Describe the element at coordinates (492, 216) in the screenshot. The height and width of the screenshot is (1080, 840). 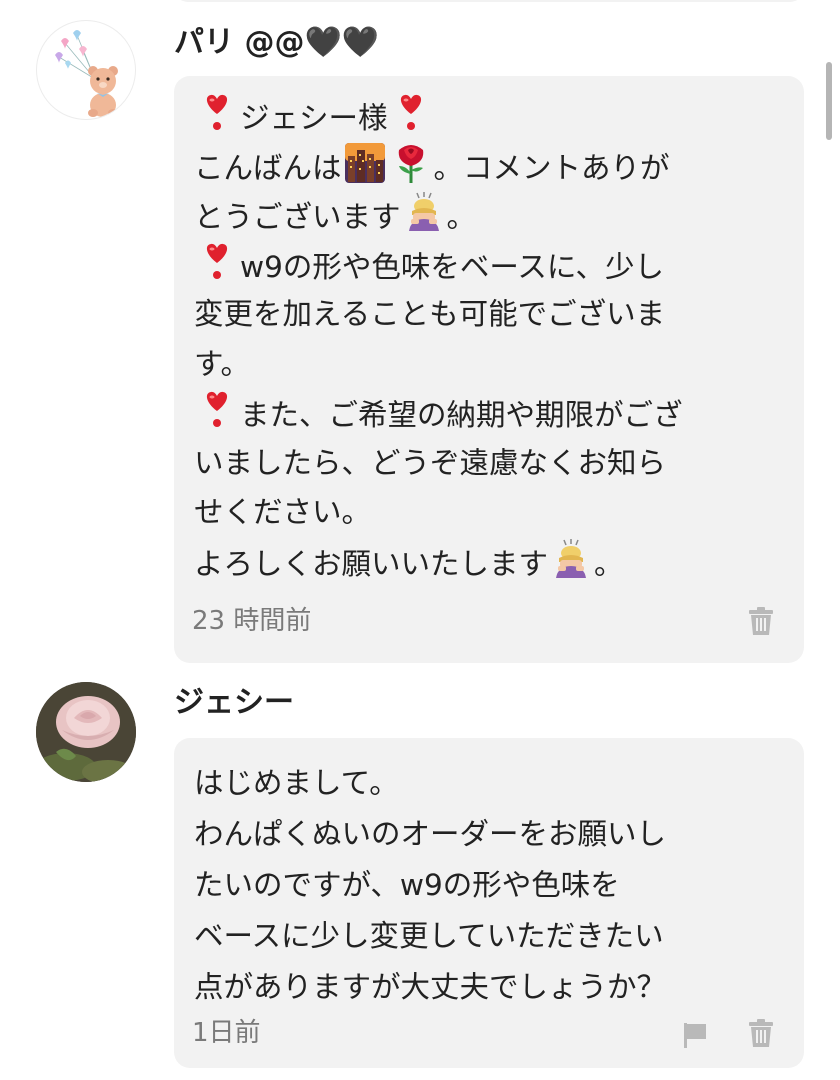
I see `comment-text-line: とうございます 。` at that location.